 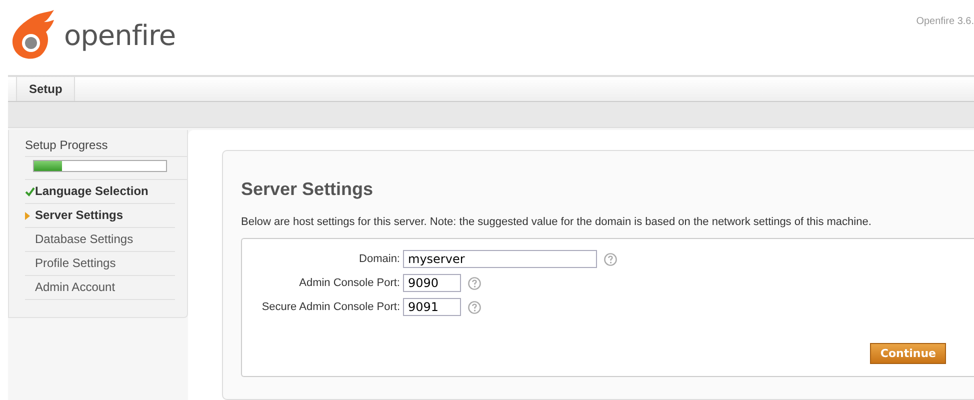 What do you see at coordinates (106, 147) in the screenshot?
I see `sidebar-title: Setup Progress` at bounding box center [106, 147].